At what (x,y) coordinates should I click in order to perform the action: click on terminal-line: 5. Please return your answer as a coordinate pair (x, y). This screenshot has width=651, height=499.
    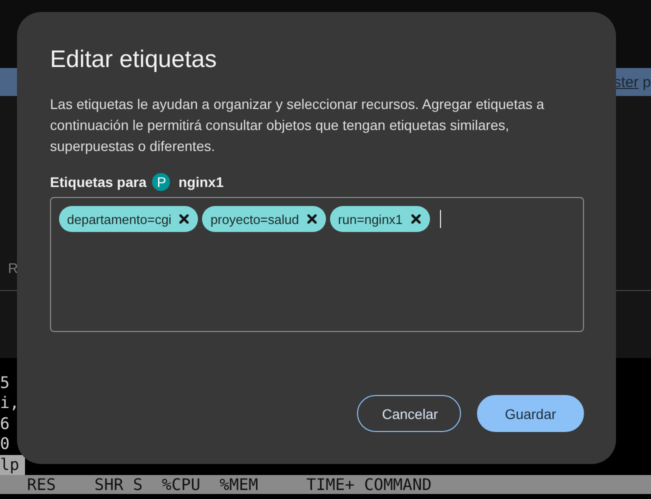
    Looking at the image, I should click on (5, 382).